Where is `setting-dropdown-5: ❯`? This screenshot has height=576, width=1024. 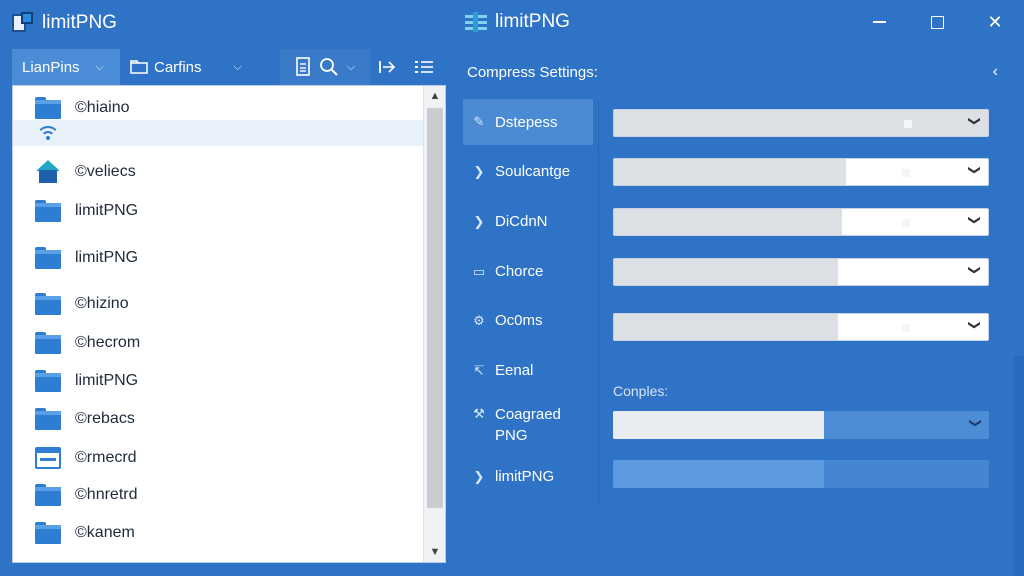 setting-dropdown-5: ❯ is located at coordinates (801, 327).